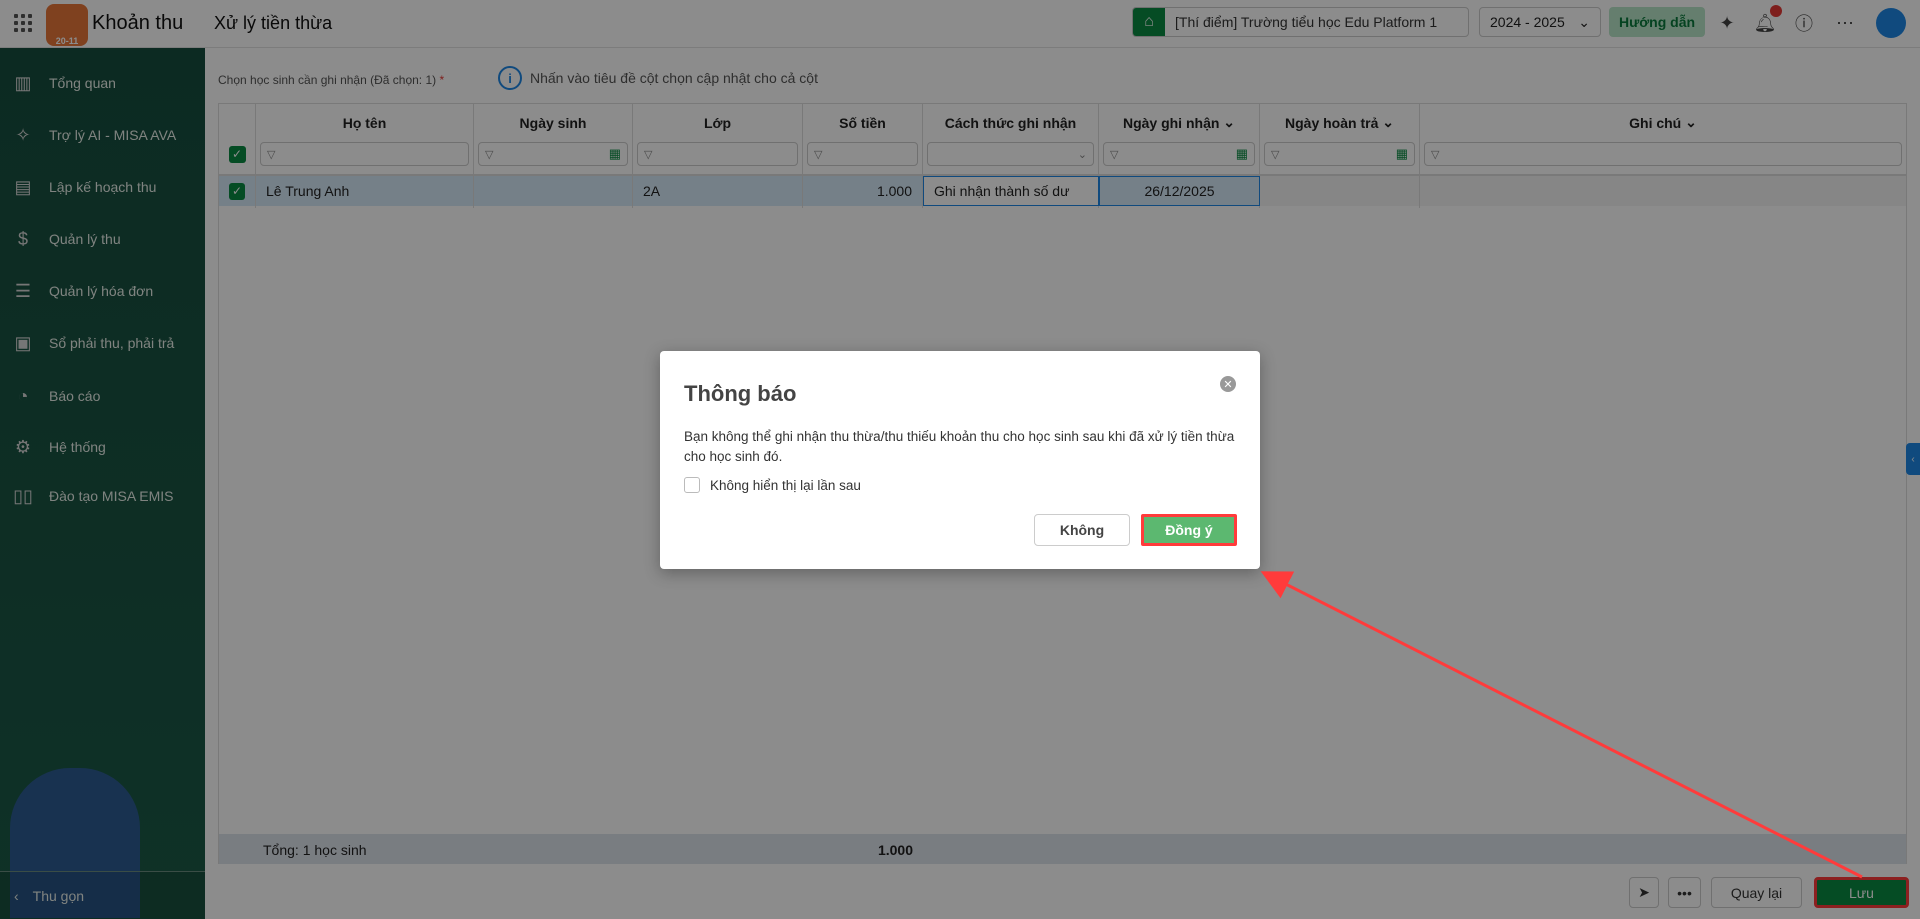 Image resolution: width=1920 pixels, height=919 pixels. What do you see at coordinates (785, 485) in the screenshot?
I see `checkbox-label: Không hiển thị lại lần sau` at bounding box center [785, 485].